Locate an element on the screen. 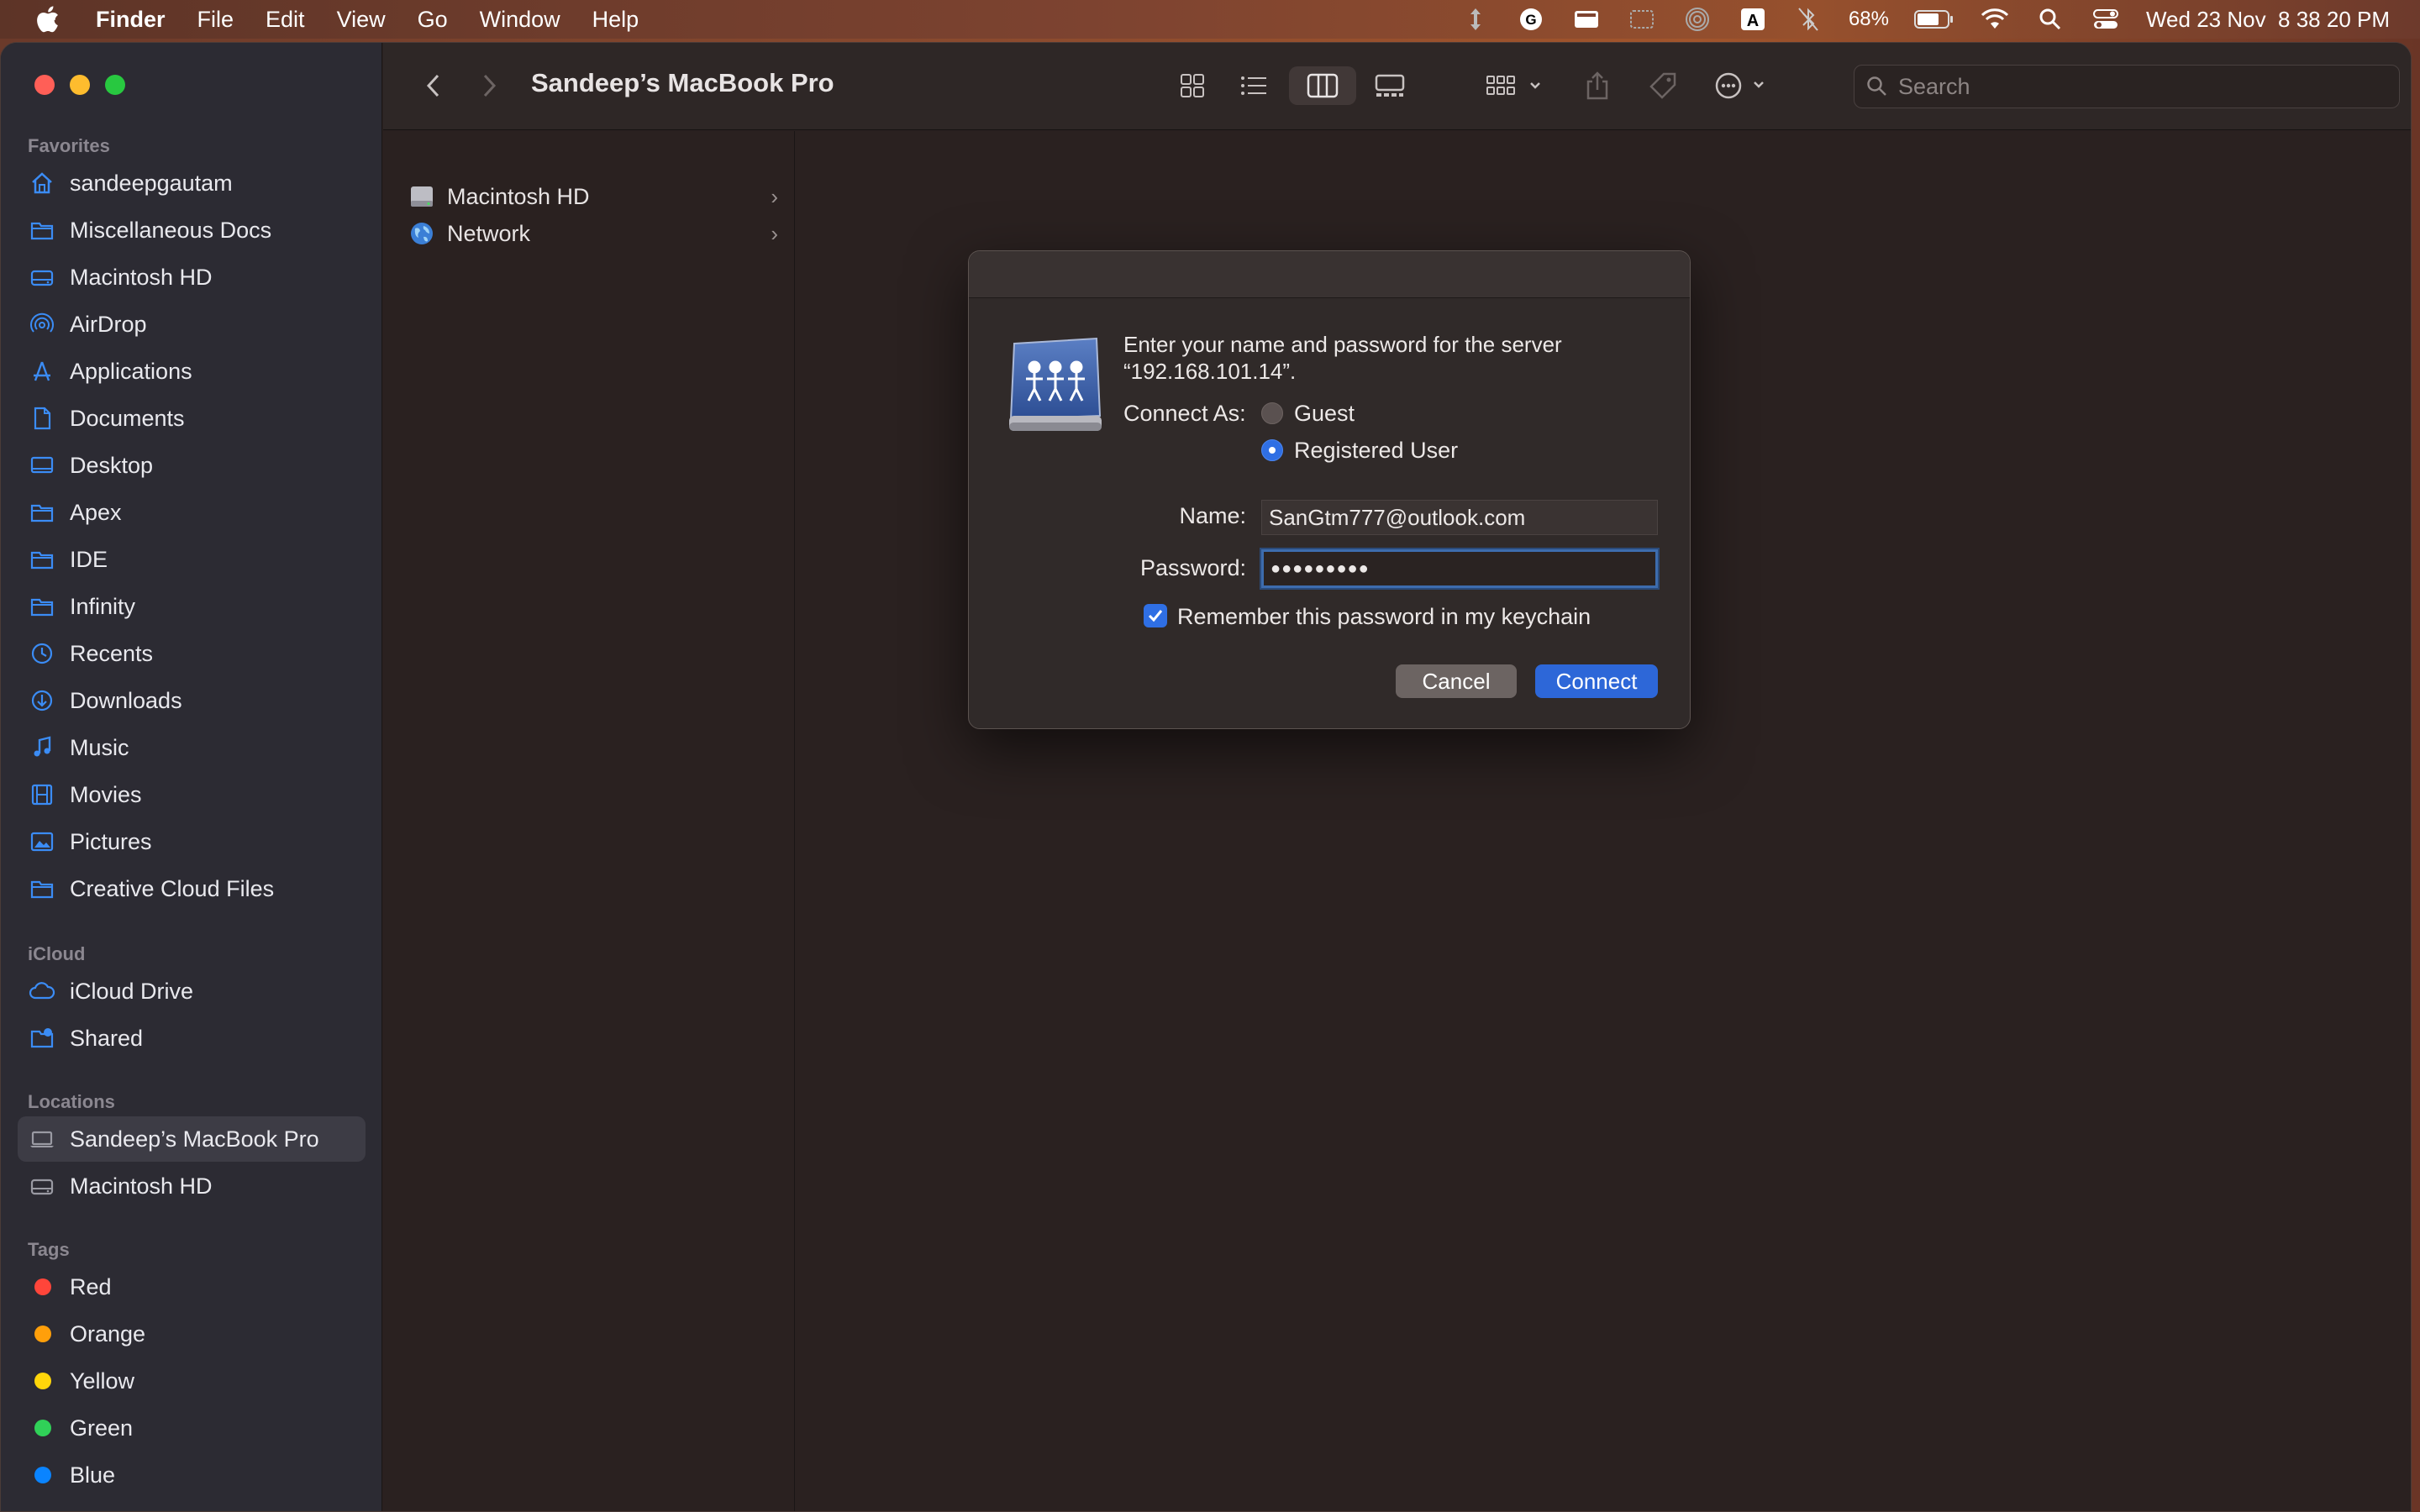 The height and width of the screenshot is (1512, 2420). sidebar-item-icloud-drive: iCloud Drive is located at coordinates (192, 991).